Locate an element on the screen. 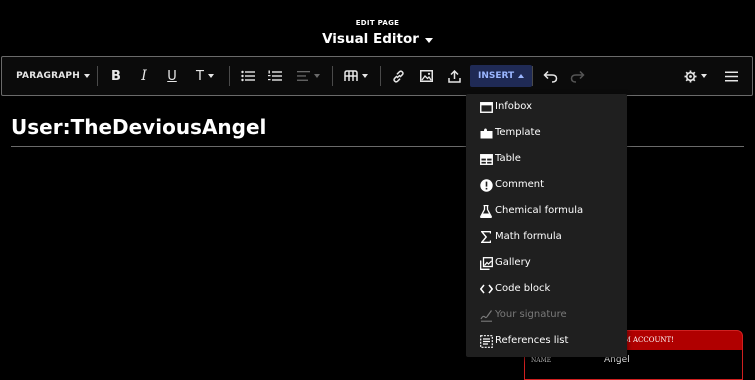  editor-mode-switcher: Visual Editor is located at coordinates (377, 39).